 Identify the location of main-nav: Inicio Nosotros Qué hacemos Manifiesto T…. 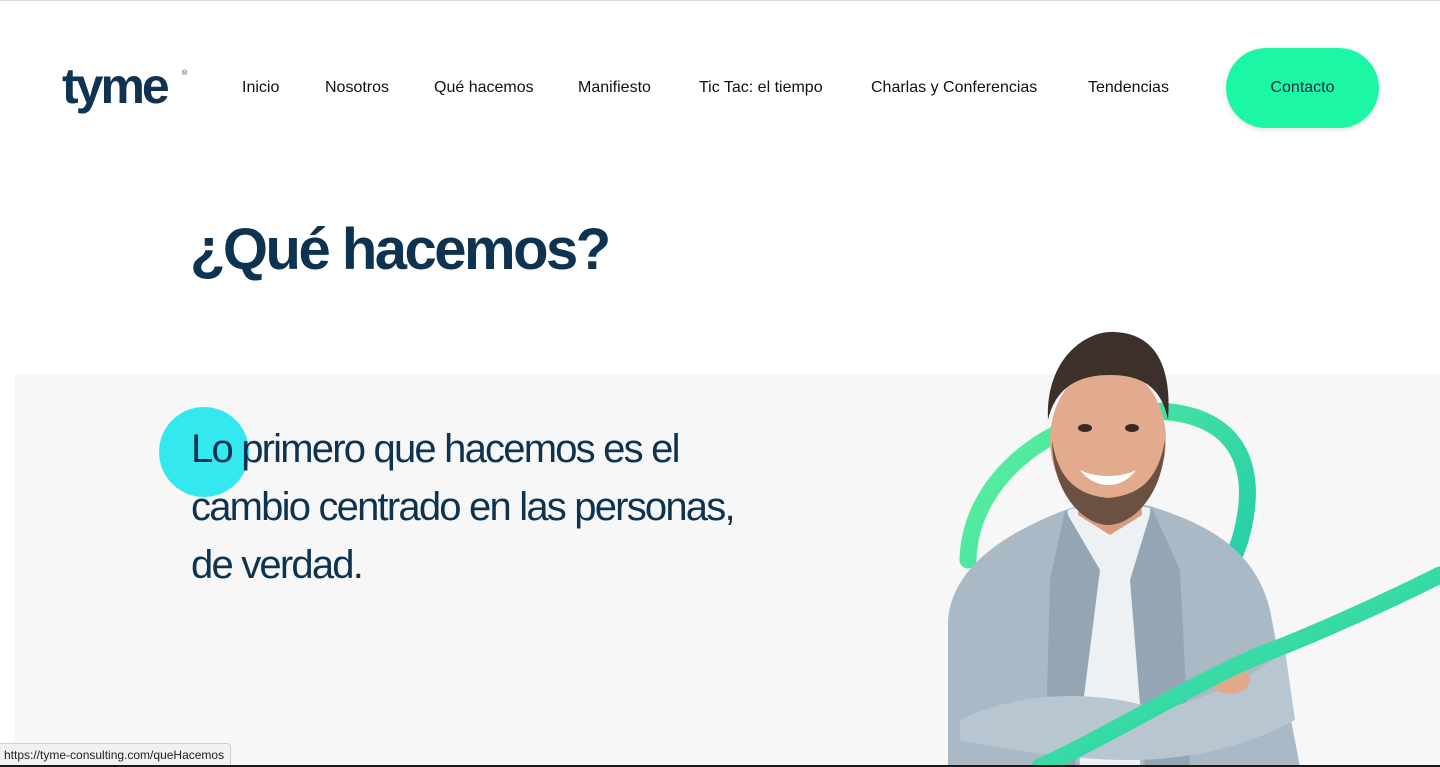
(720, 88).